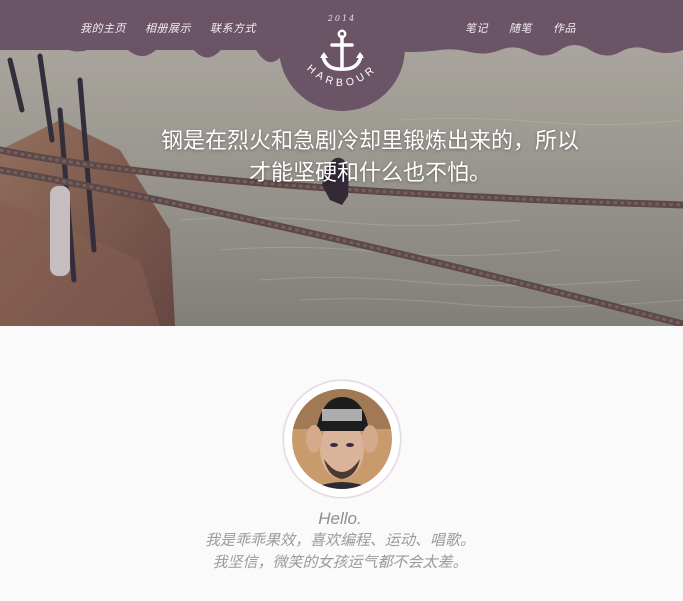 This screenshot has height=601, width=683. What do you see at coordinates (339, 540) in the screenshot?
I see `bio-line-1: 我是乖乖果效，喜欢编程、运动、唱歌。` at bounding box center [339, 540].